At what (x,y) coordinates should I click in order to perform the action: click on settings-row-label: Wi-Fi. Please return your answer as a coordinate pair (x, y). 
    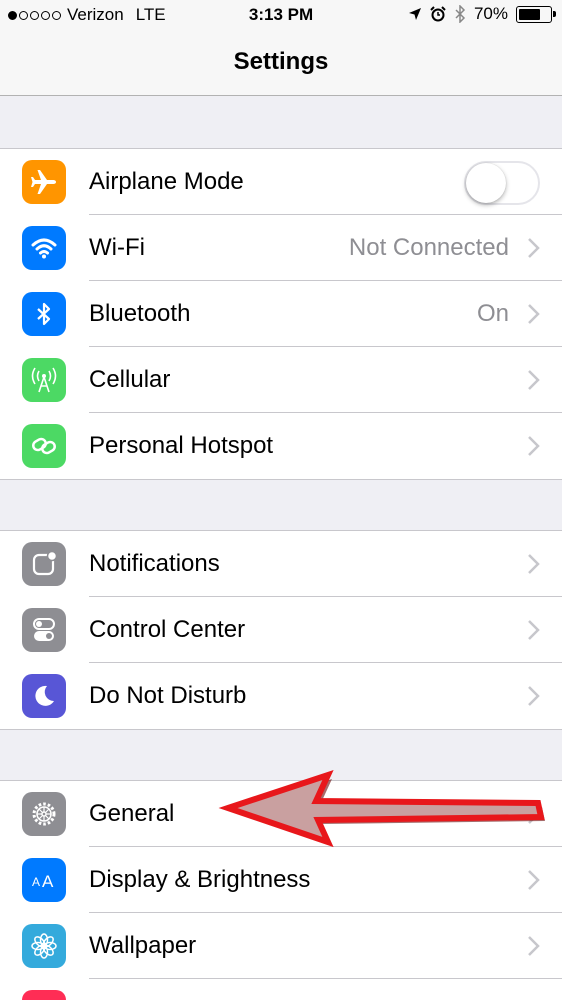
    Looking at the image, I should click on (117, 247).